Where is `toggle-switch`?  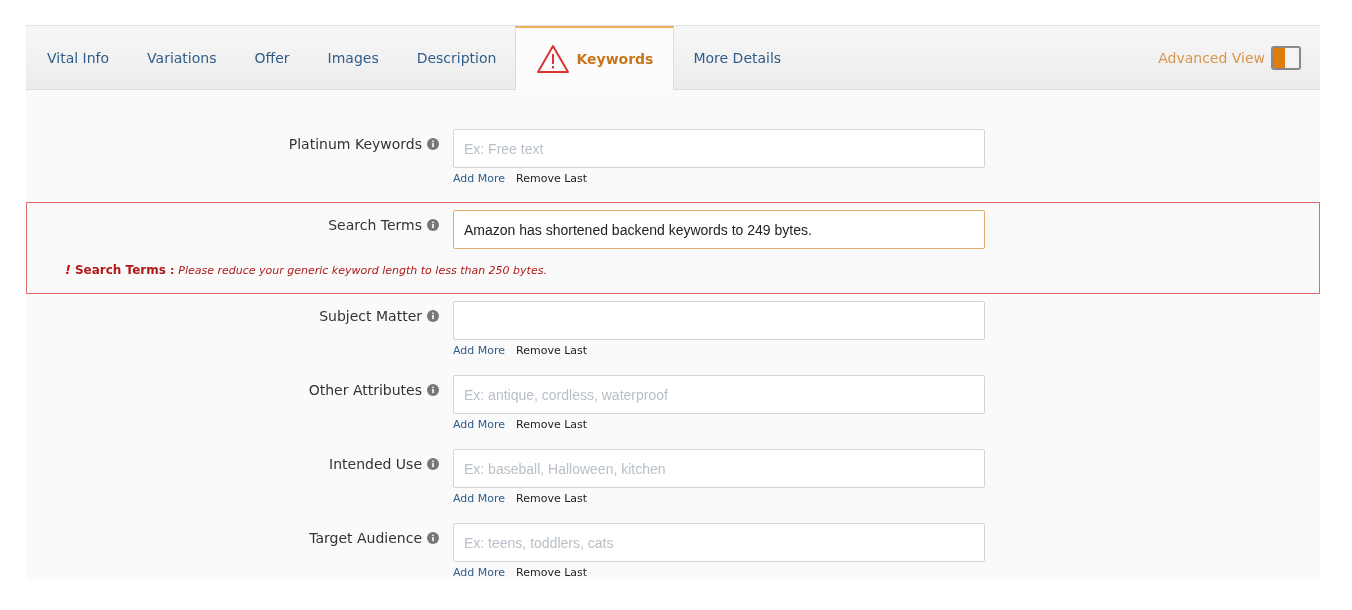 toggle-switch is located at coordinates (1286, 57).